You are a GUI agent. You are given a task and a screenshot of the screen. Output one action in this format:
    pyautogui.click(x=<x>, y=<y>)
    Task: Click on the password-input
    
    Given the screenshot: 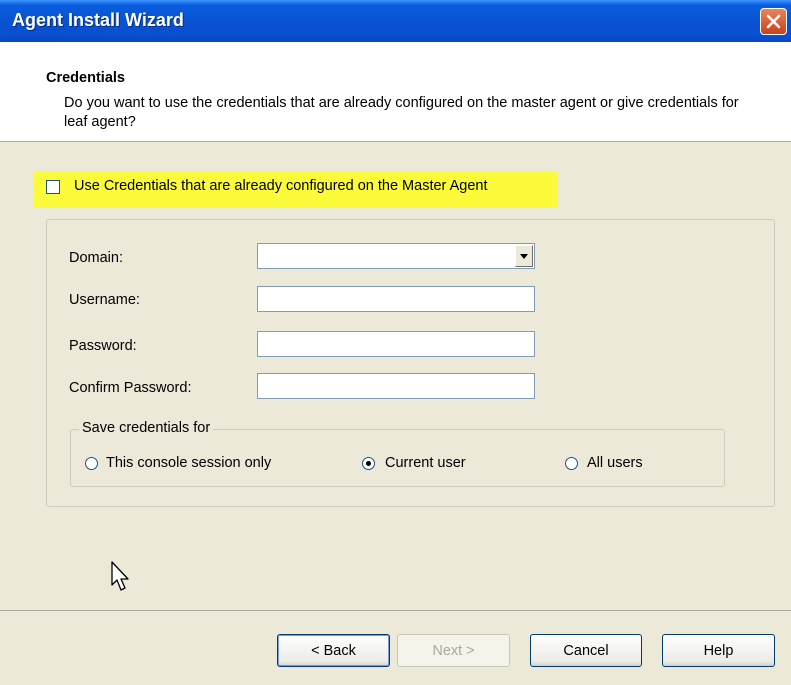 What is the action you would take?
    pyautogui.click(x=396, y=344)
    